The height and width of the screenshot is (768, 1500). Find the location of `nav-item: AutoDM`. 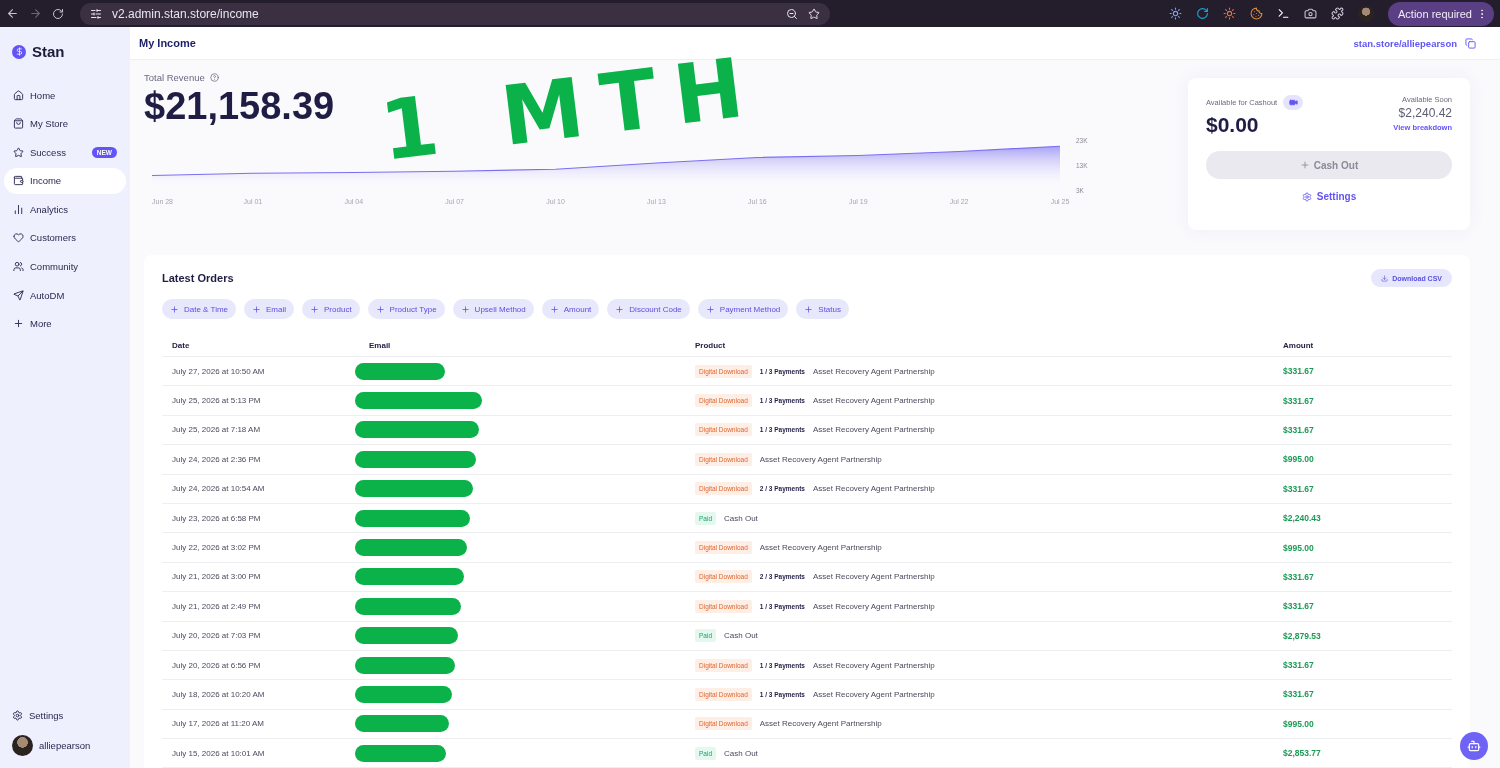

nav-item: AutoDM is located at coordinates (65, 295).